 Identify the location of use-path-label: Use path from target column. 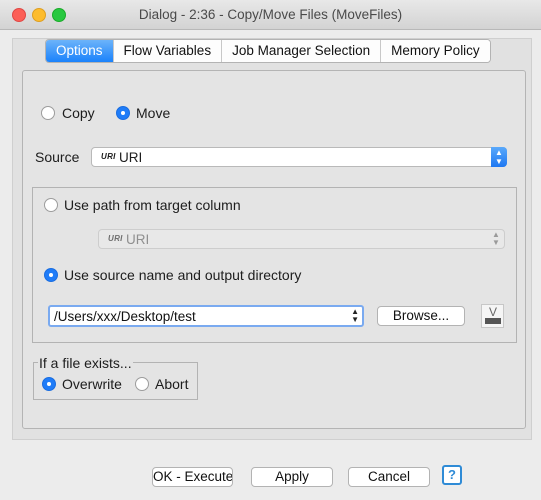
(152, 205).